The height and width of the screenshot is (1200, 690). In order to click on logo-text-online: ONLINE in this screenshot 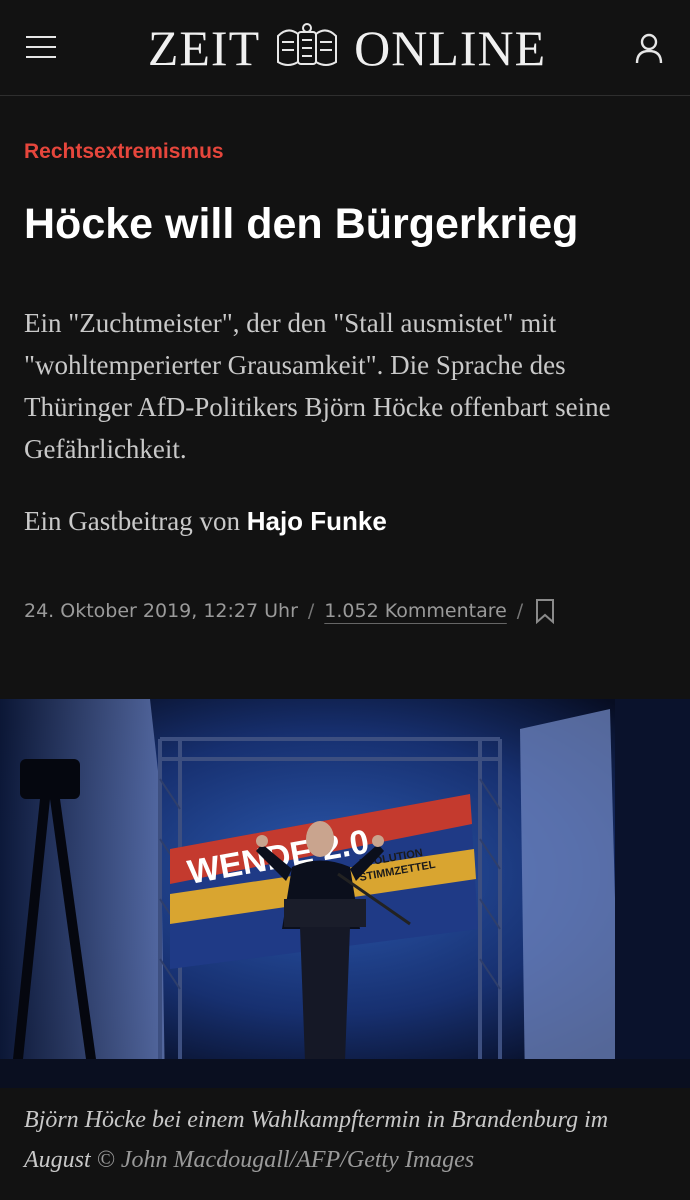, I will do `click(450, 48)`.